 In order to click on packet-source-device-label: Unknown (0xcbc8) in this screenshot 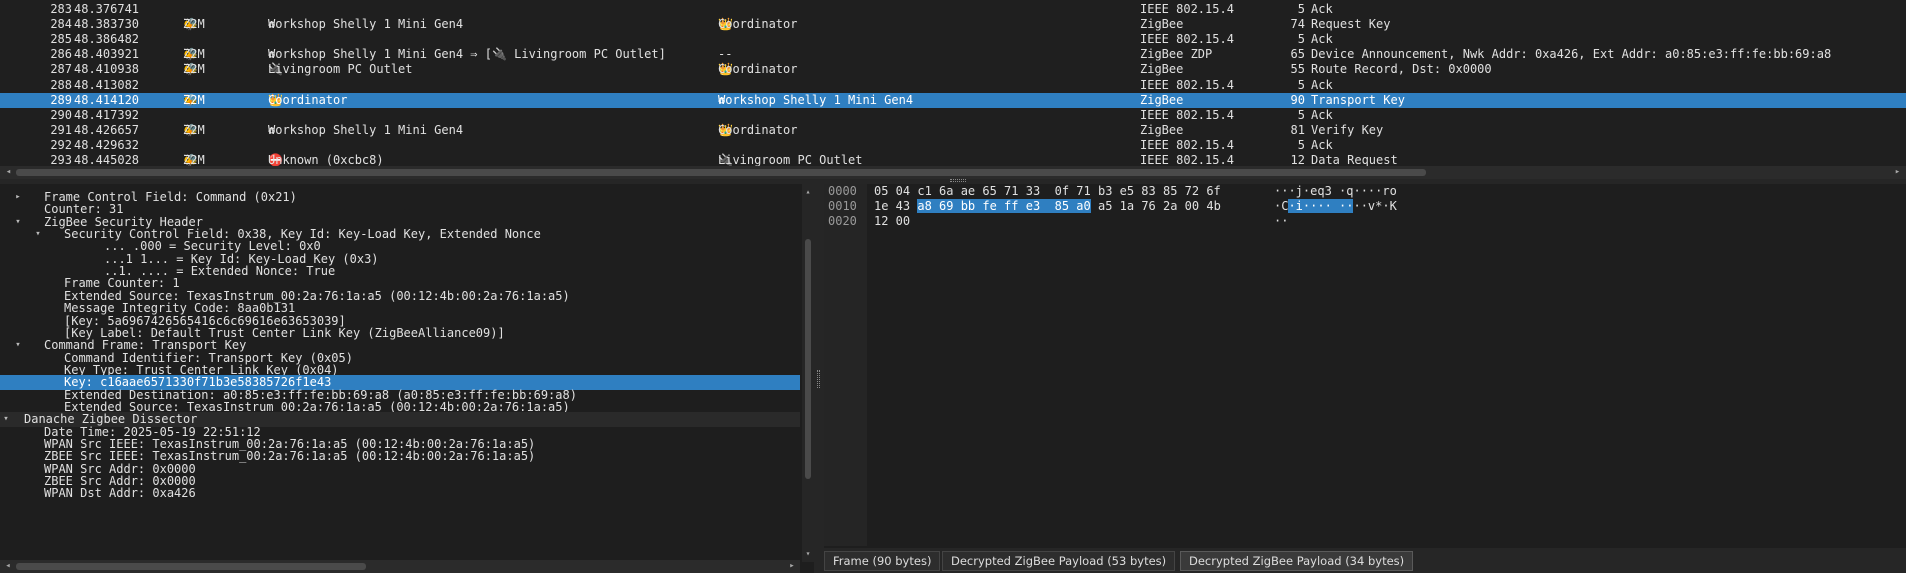, I will do `click(326, 159)`.